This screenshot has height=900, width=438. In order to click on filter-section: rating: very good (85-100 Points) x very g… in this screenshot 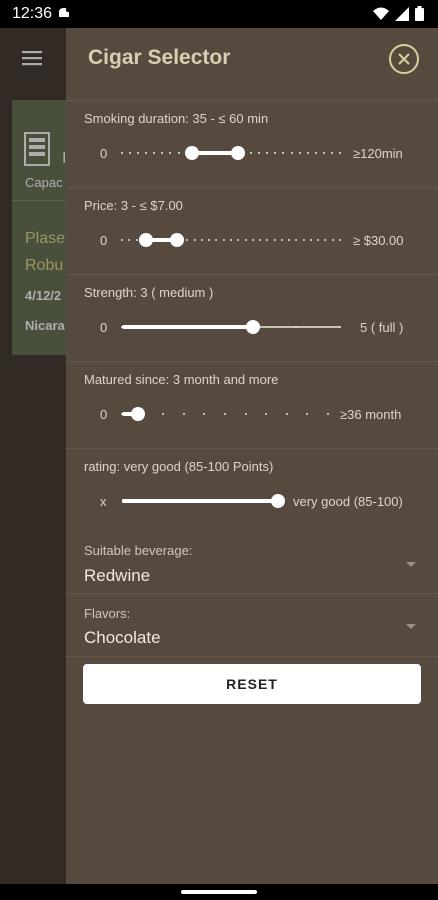, I will do `click(252, 492)`.